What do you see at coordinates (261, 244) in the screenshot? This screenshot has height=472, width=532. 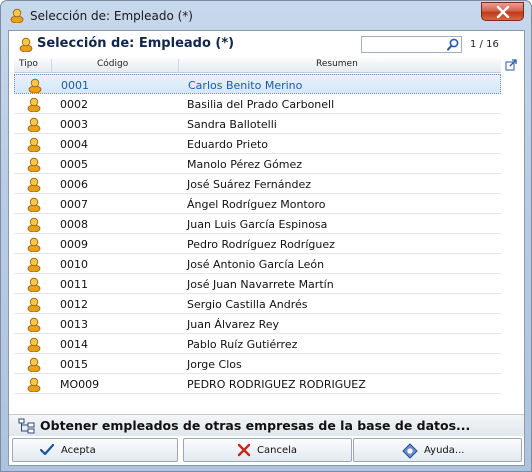 I see `row-summary: Pedro Rodríguez Rodríguez` at bounding box center [261, 244].